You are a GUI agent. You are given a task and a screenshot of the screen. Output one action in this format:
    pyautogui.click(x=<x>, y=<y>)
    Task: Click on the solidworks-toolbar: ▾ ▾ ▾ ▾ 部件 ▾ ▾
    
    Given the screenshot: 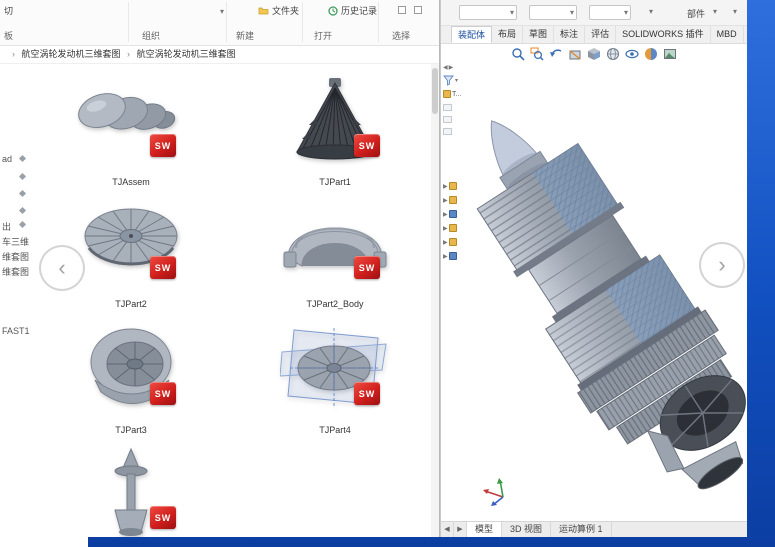 What is the action you would take?
    pyautogui.click(x=594, y=13)
    